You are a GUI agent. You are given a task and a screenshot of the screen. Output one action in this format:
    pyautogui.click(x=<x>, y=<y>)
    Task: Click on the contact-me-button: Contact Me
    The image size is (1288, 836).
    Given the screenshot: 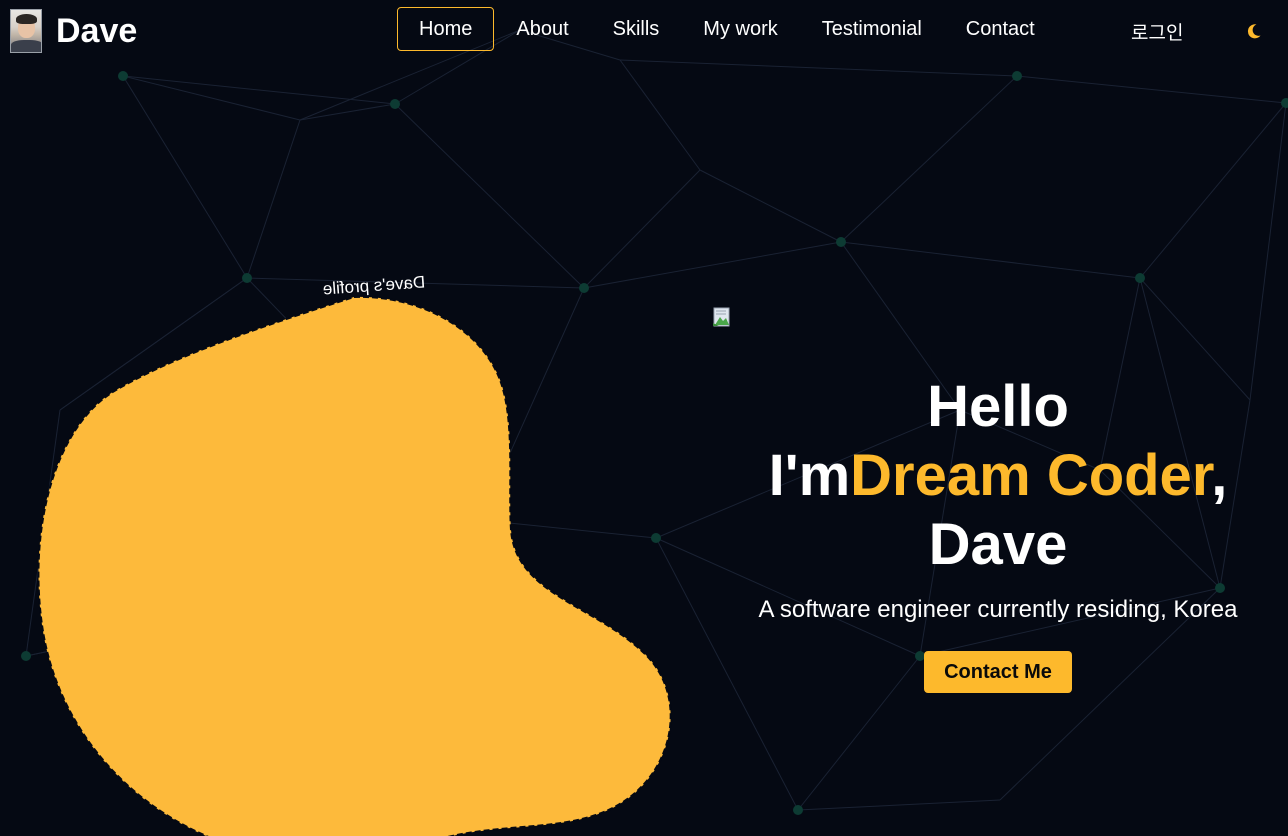 What is the action you would take?
    pyautogui.click(x=998, y=672)
    